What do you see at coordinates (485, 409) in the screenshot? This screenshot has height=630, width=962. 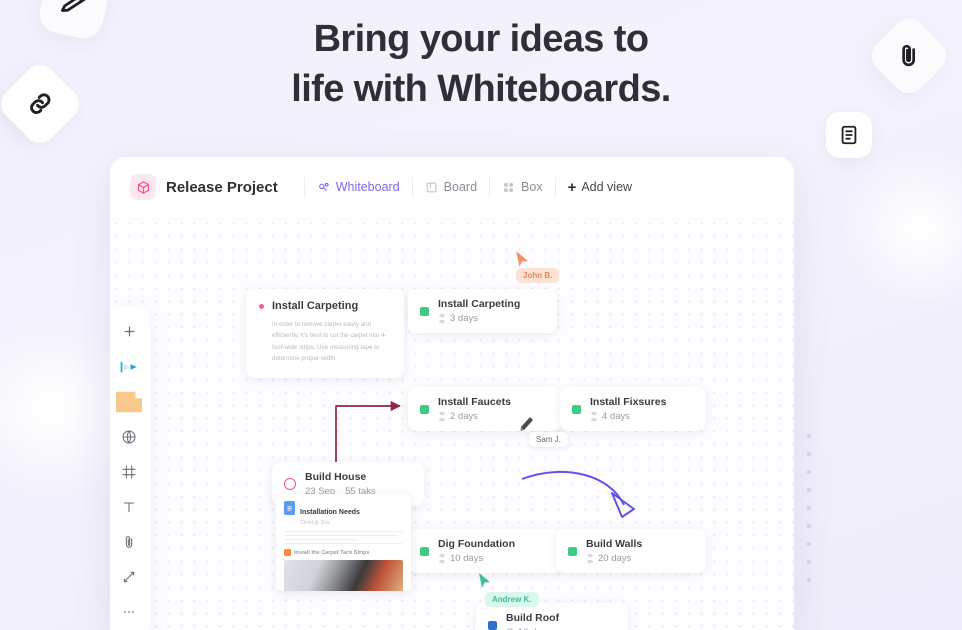 I see `task-card-install-faucets: Install Faucets 2 days` at bounding box center [485, 409].